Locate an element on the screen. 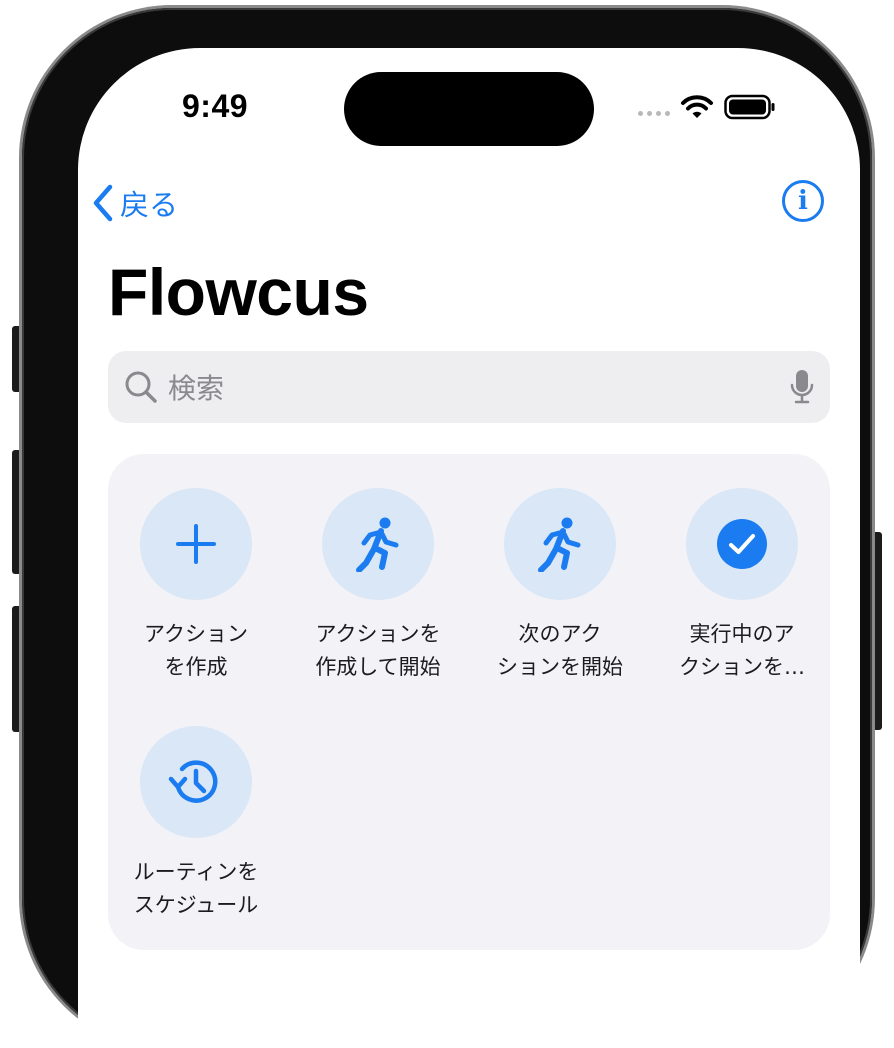 The image size is (894, 1048). volume-up-button is located at coordinates (17, 512).